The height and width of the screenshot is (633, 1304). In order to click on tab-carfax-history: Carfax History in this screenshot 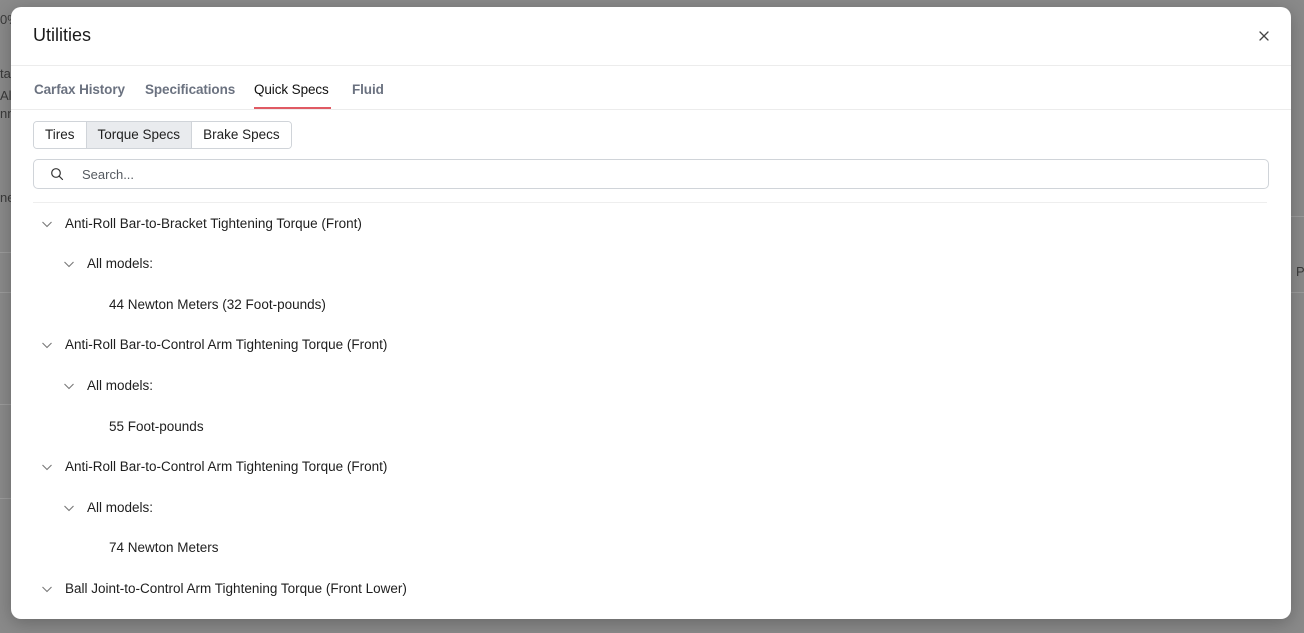, I will do `click(79, 89)`.